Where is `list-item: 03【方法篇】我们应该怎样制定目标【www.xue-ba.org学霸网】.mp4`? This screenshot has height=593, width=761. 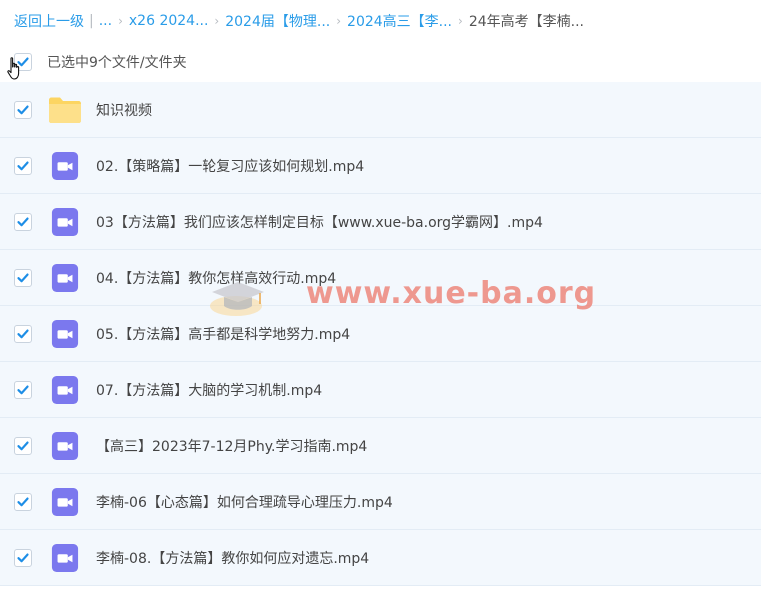
list-item: 03【方法篇】我们应该怎样制定目标【www.xue-ba.org学霸网】.mp4 is located at coordinates (380, 222).